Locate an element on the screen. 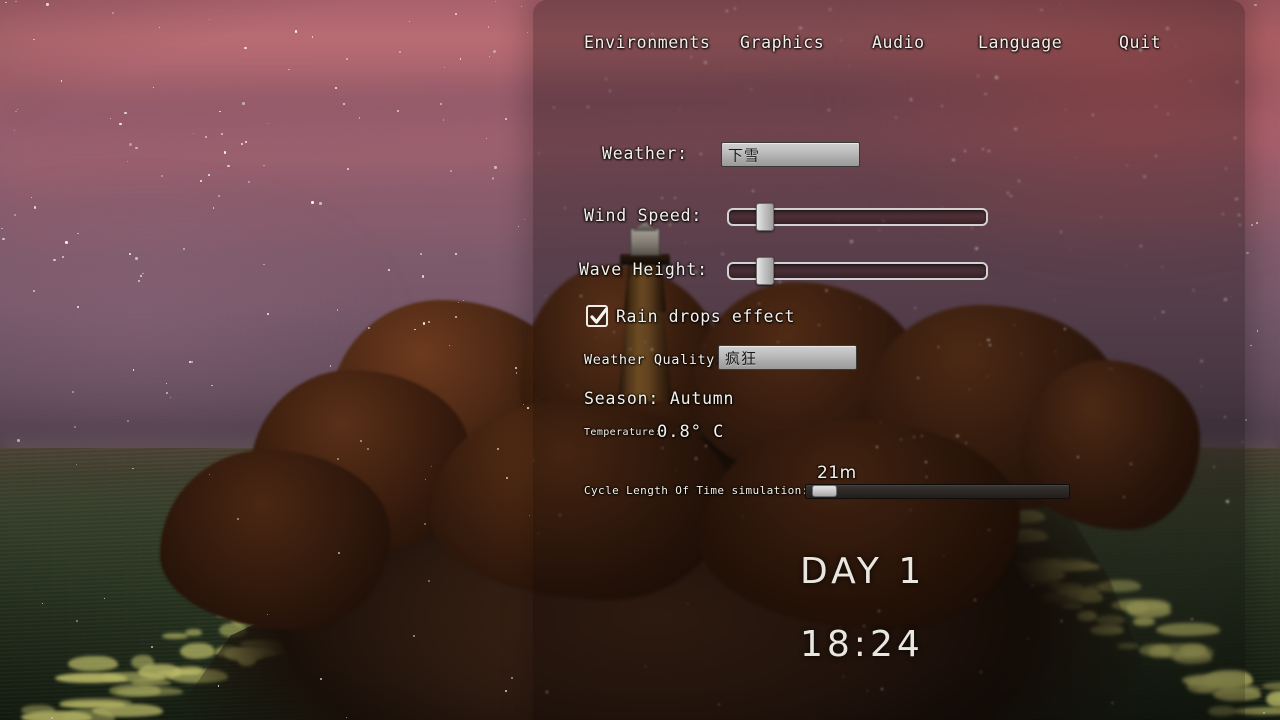 Image resolution: width=1280 pixels, height=720 pixels. cycle-length-slider-track is located at coordinates (937, 491).